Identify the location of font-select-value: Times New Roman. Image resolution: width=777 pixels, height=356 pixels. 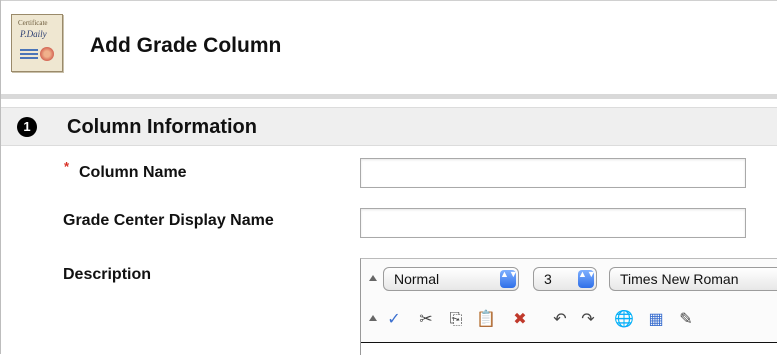
(679, 279).